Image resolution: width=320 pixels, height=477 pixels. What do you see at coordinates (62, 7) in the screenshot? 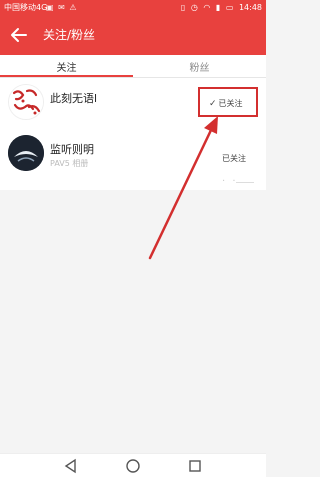
I see `notification-icons: ▣ ✉ ⚠` at bounding box center [62, 7].